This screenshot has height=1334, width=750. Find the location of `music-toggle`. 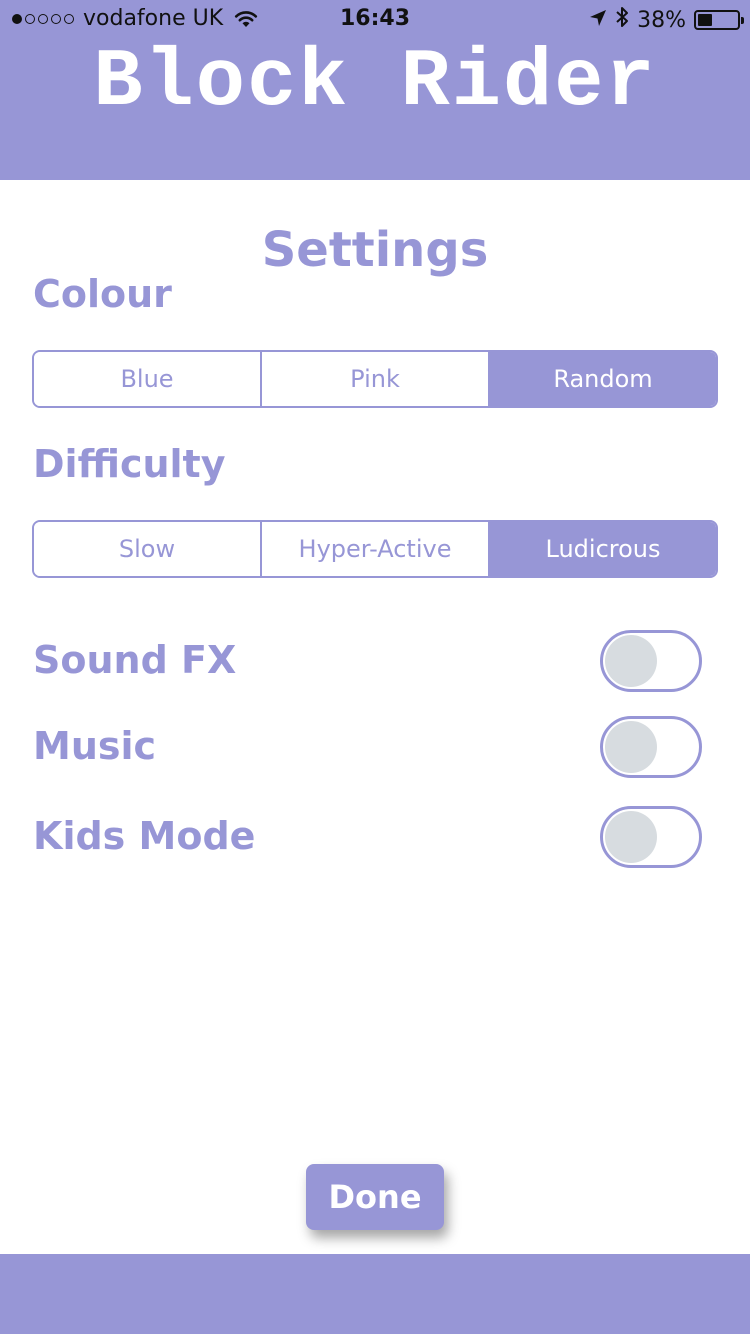

music-toggle is located at coordinates (651, 747).